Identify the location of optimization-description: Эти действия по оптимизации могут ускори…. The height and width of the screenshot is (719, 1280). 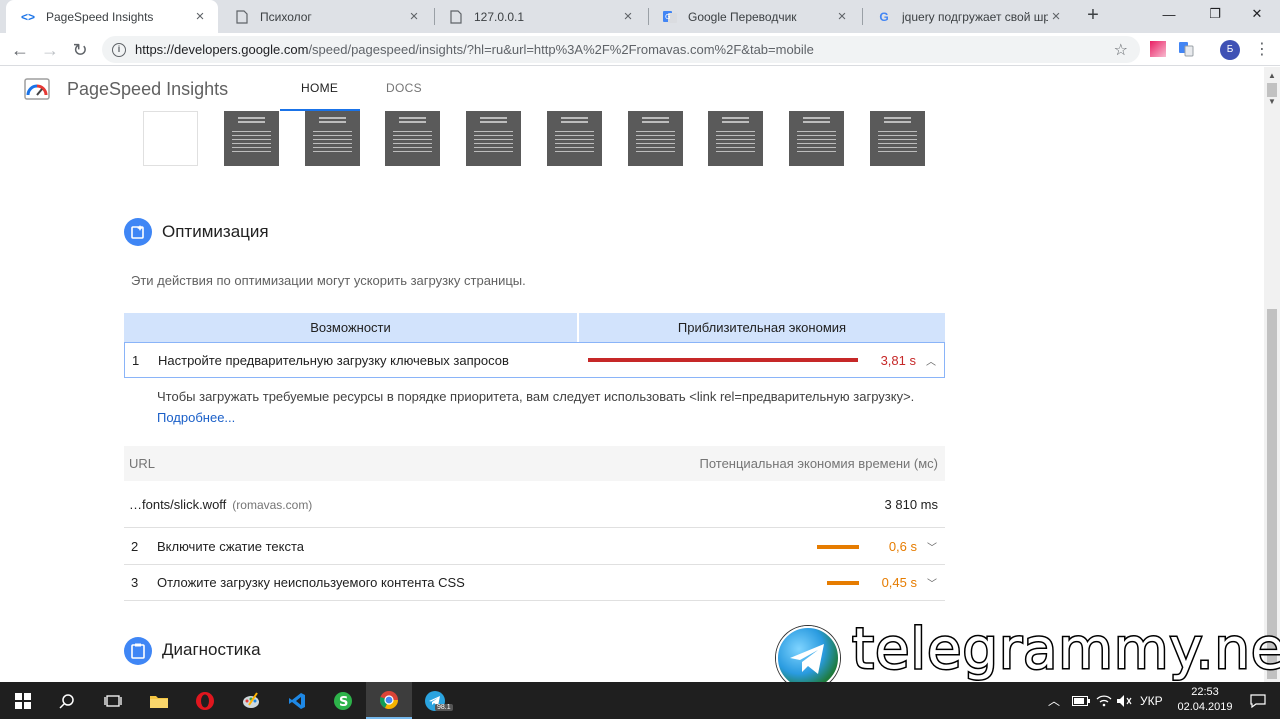
(328, 280).